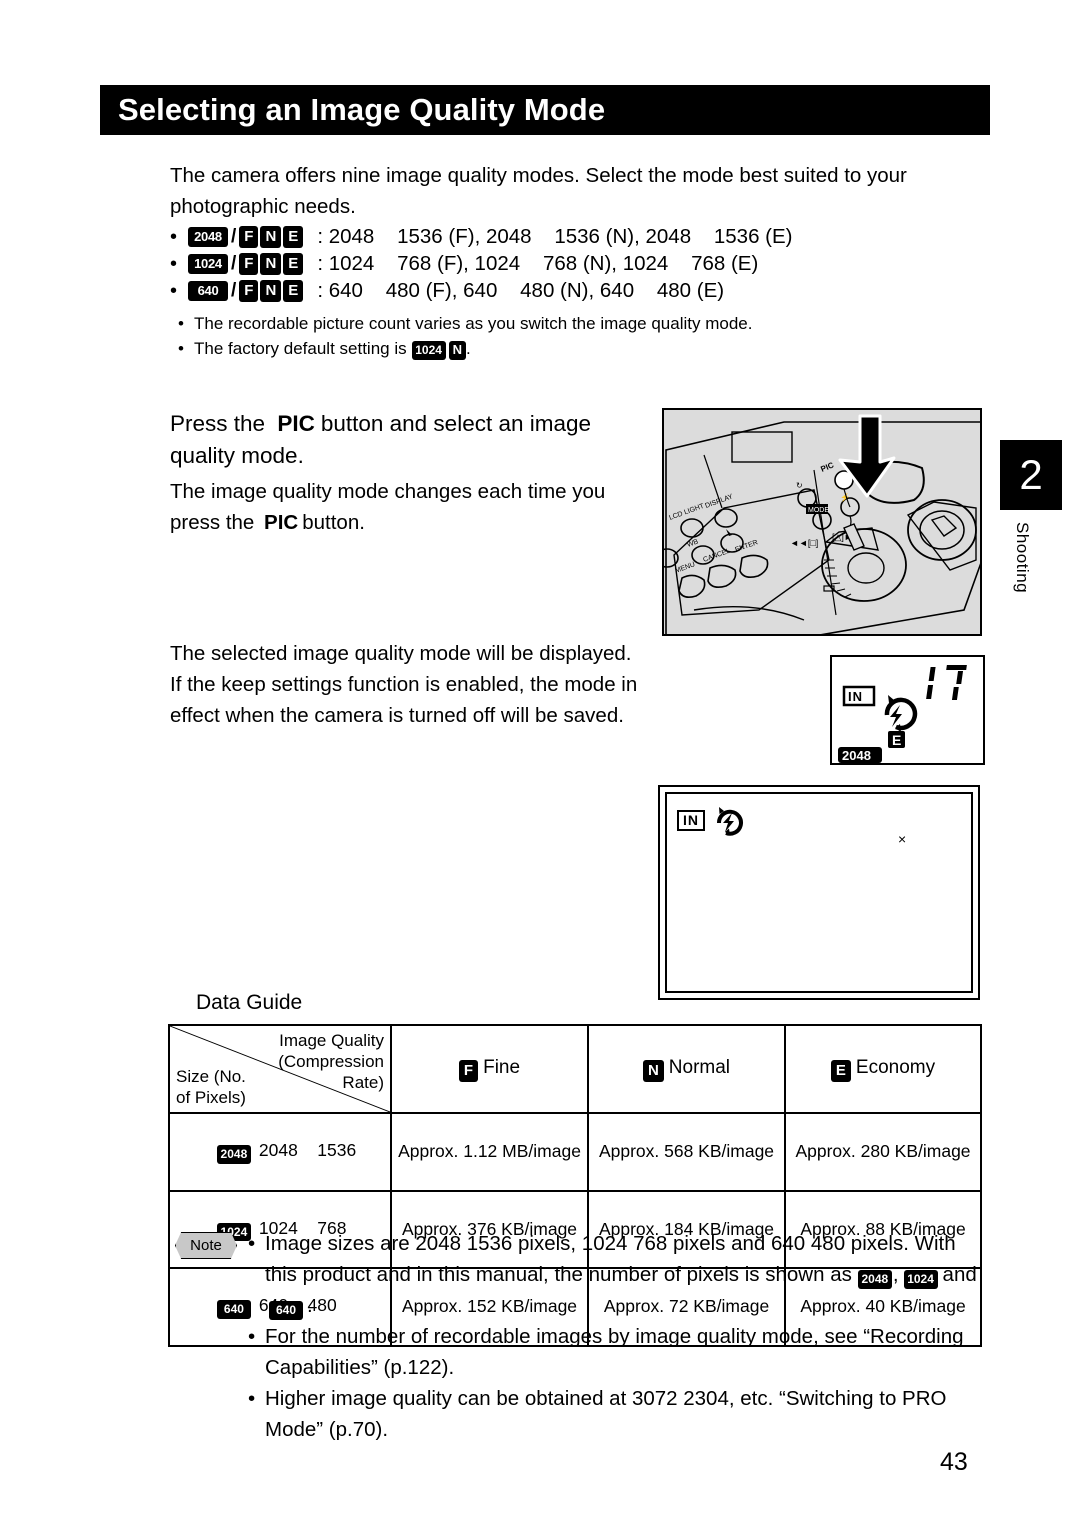 The width and height of the screenshot is (1080, 1529). What do you see at coordinates (699, 1067) in the screenshot?
I see `column-header-normal-label: Normal` at bounding box center [699, 1067].